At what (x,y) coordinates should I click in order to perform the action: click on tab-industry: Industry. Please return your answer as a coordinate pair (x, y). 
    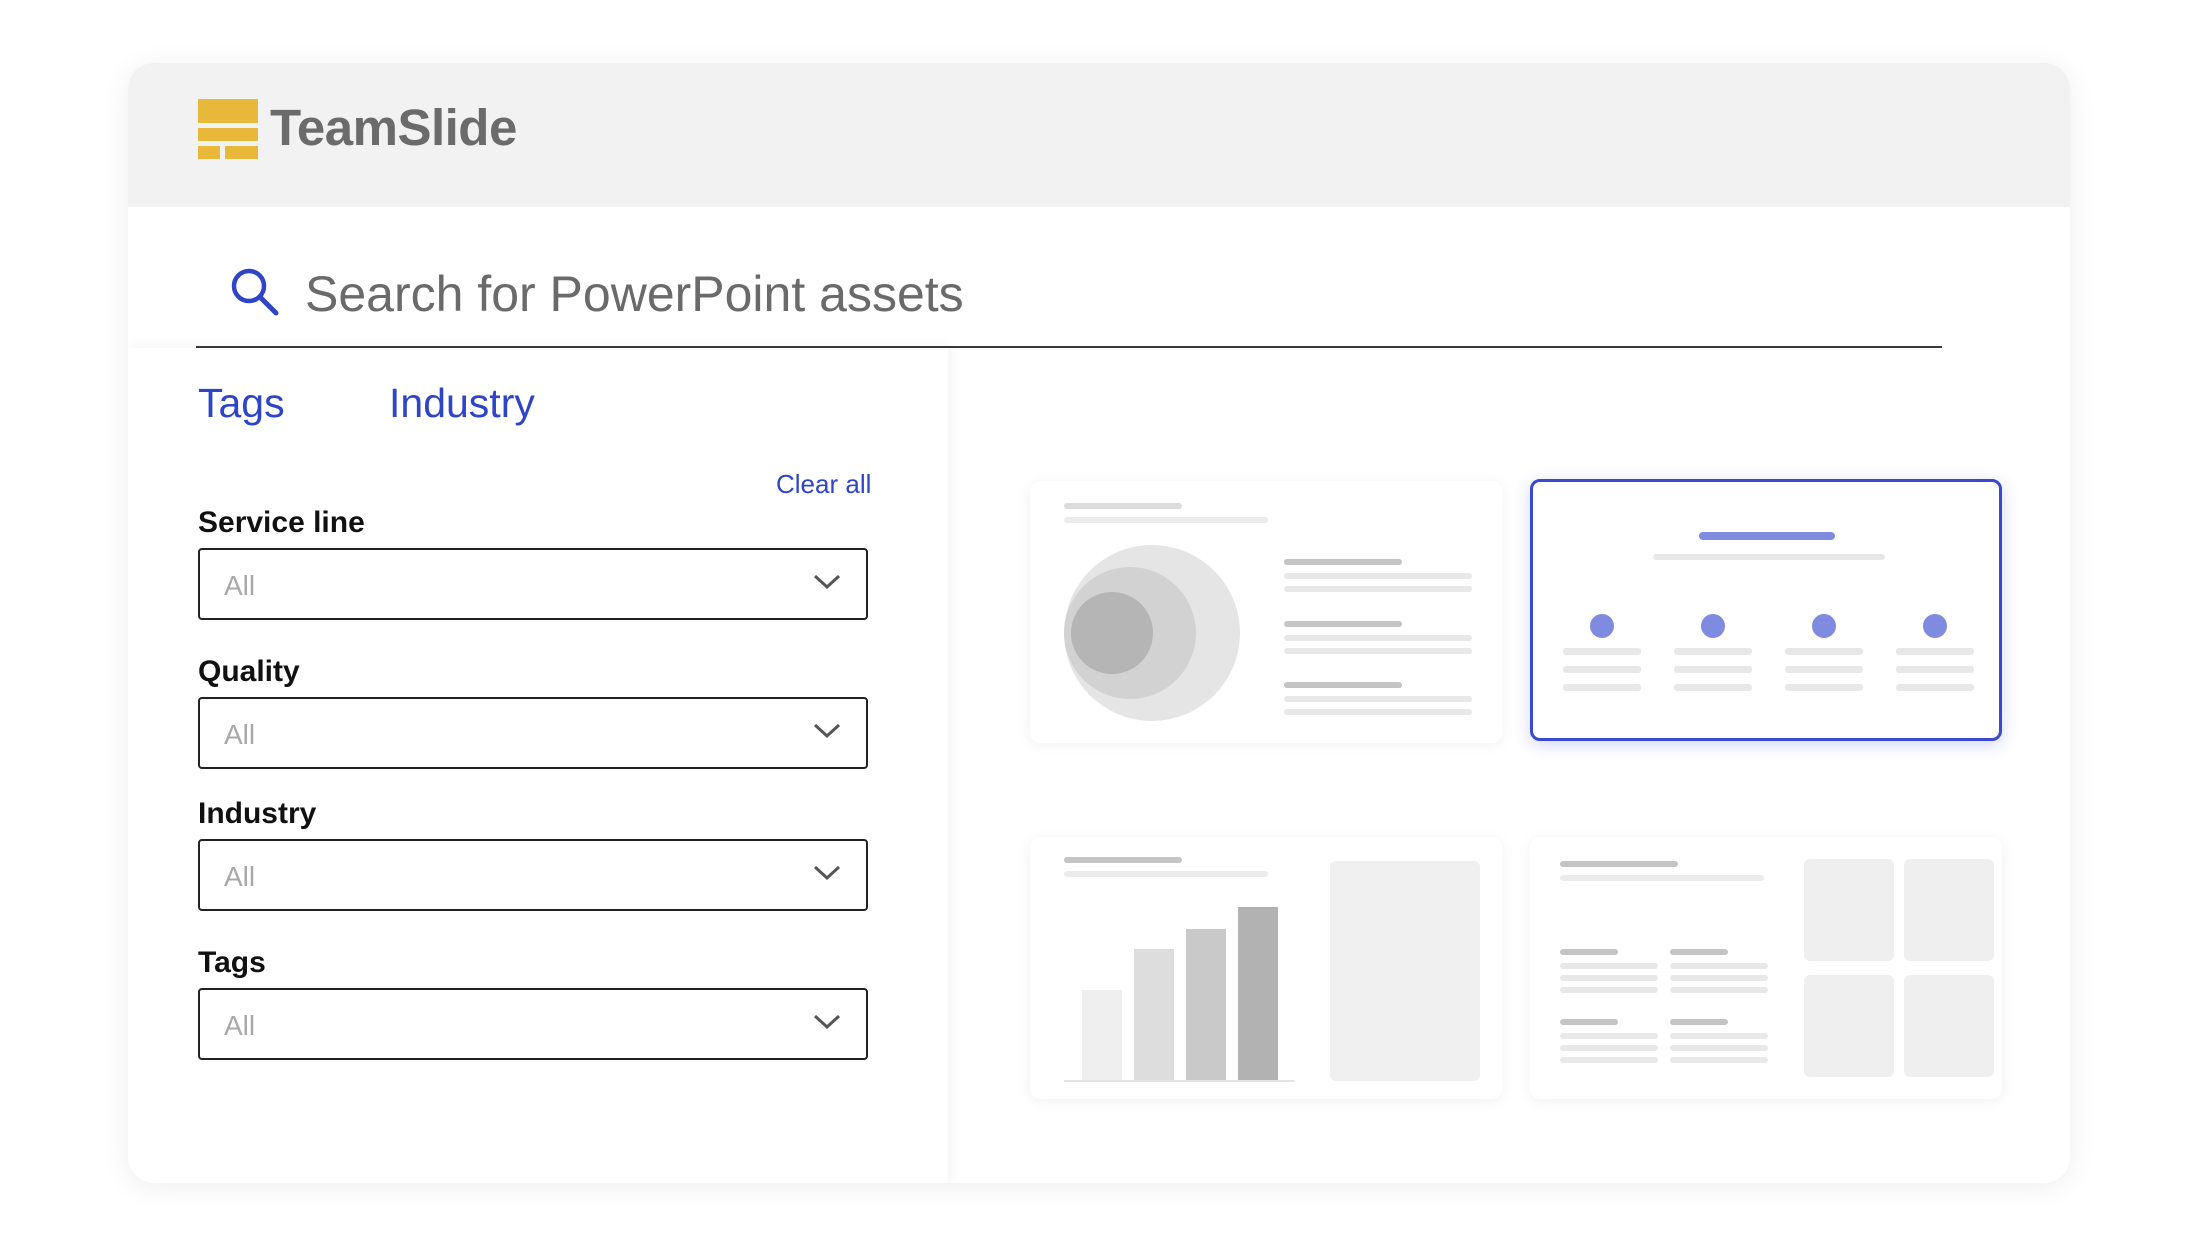
    Looking at the image, I should click on (462, 403).